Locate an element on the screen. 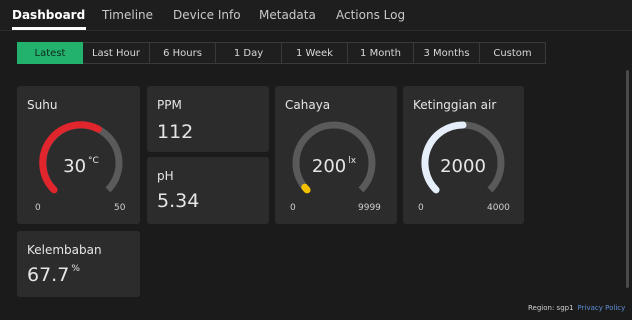  cahaya-gauge-fill is located at coordinates (306, 188).